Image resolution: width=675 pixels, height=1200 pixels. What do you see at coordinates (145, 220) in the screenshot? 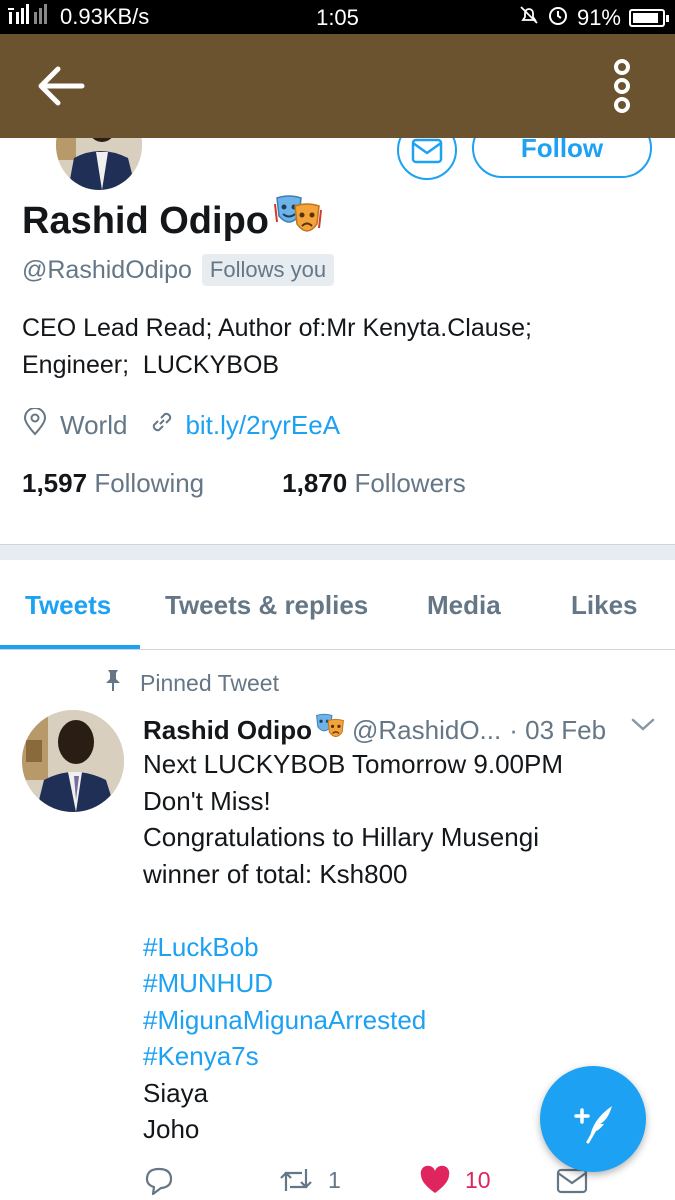
I see `profile-name-text: Rashid Odipo` at bounding box center [145, 220].